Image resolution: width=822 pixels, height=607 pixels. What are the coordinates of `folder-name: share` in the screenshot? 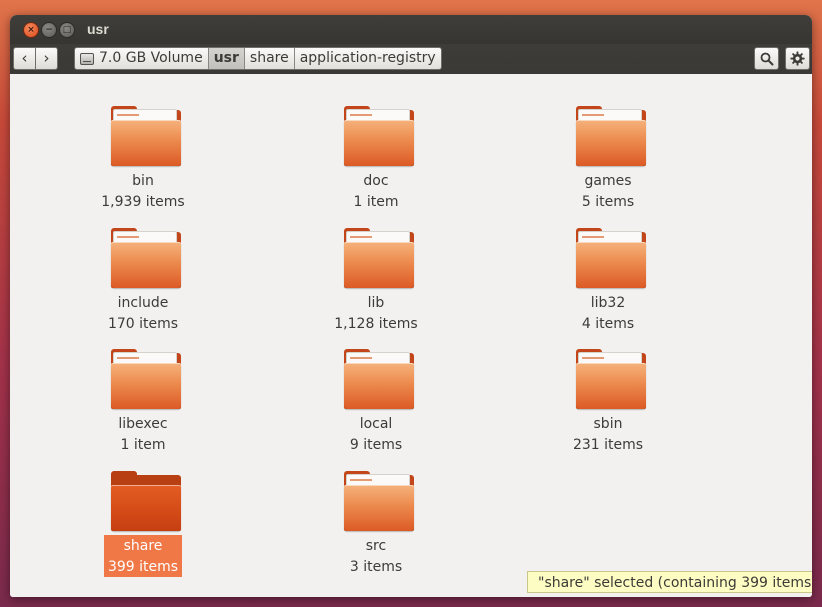 It's located at (143, 546).